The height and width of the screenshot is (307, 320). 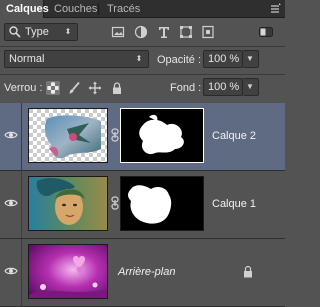 I want to click on blend-row: Normal ⬍ Opacité : 100 % ▼, so click(x=142, y=60).